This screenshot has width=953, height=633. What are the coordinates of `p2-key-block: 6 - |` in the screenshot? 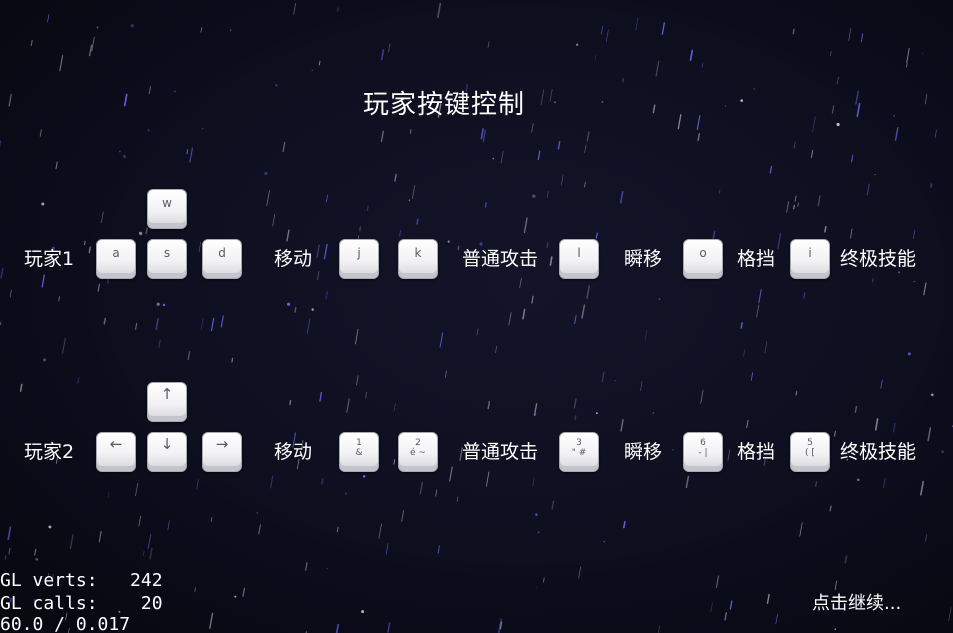 It's located at (703, 452).